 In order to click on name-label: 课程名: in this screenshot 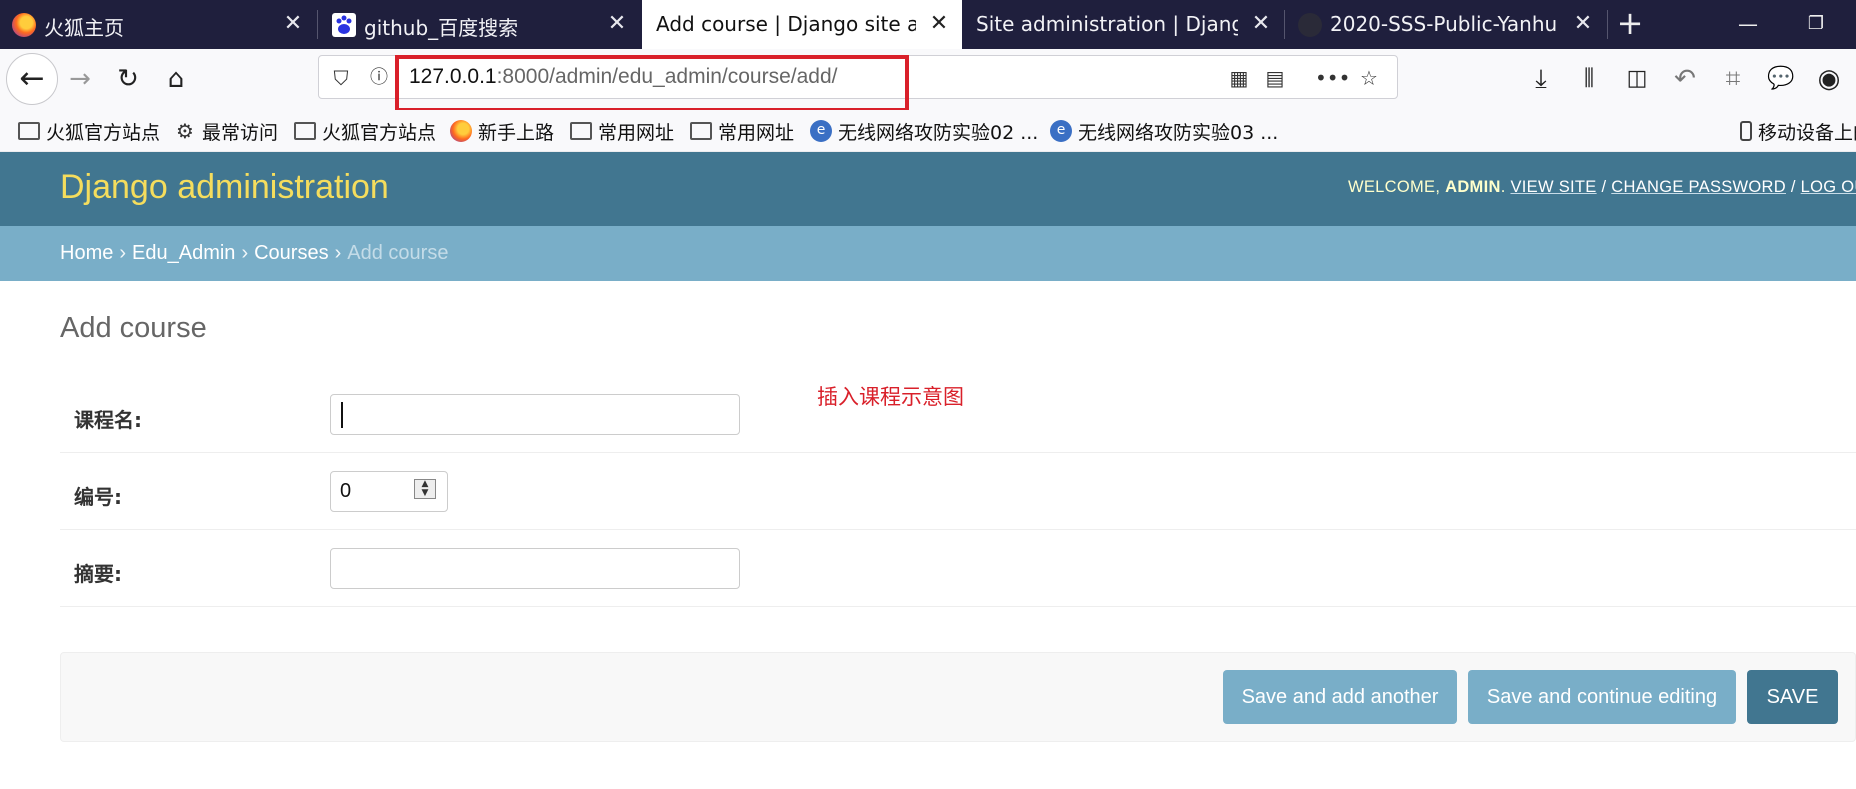, I will do `click(108, 420)`.